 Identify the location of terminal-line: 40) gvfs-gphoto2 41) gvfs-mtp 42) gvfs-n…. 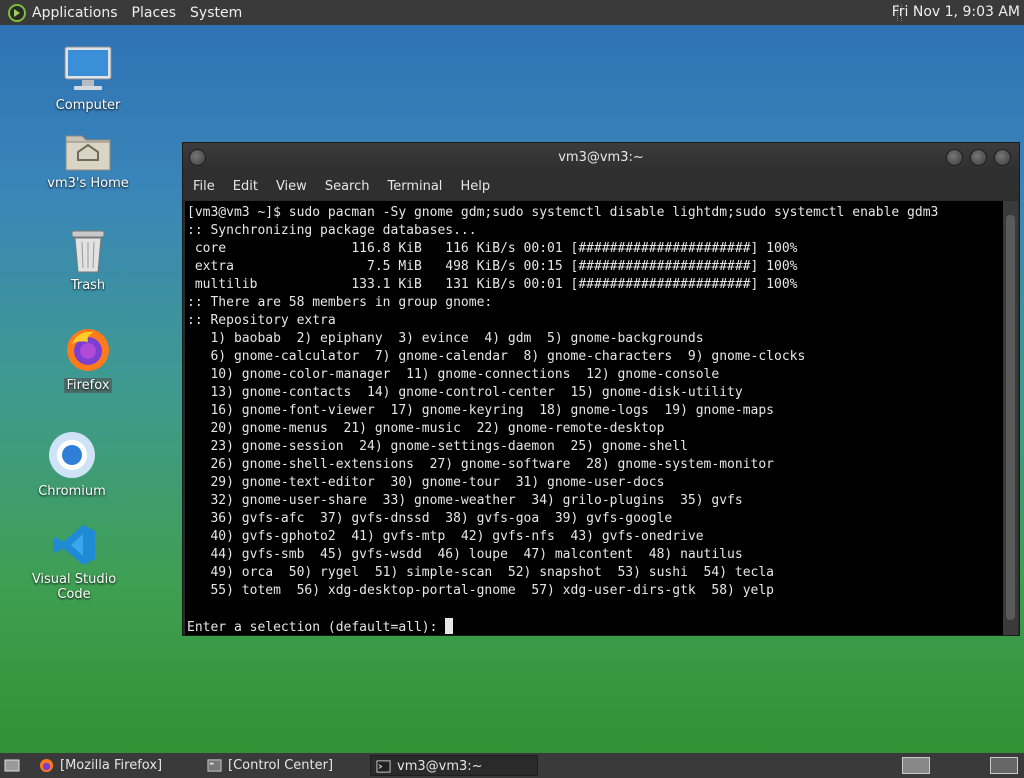
(445, 536).